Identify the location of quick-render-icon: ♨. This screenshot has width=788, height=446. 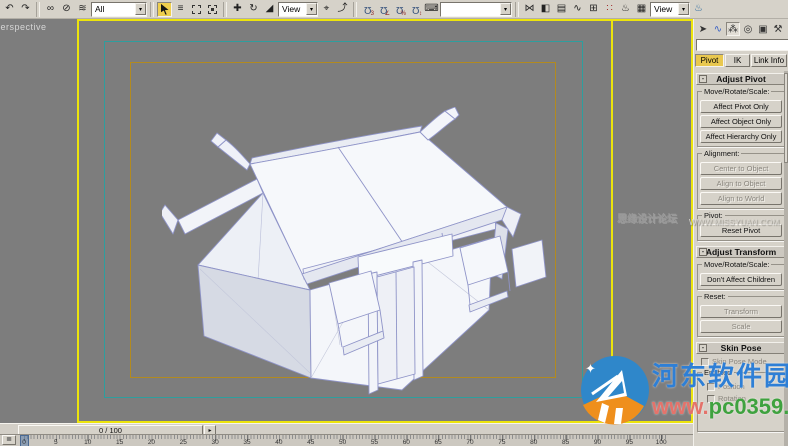
(698, 9).